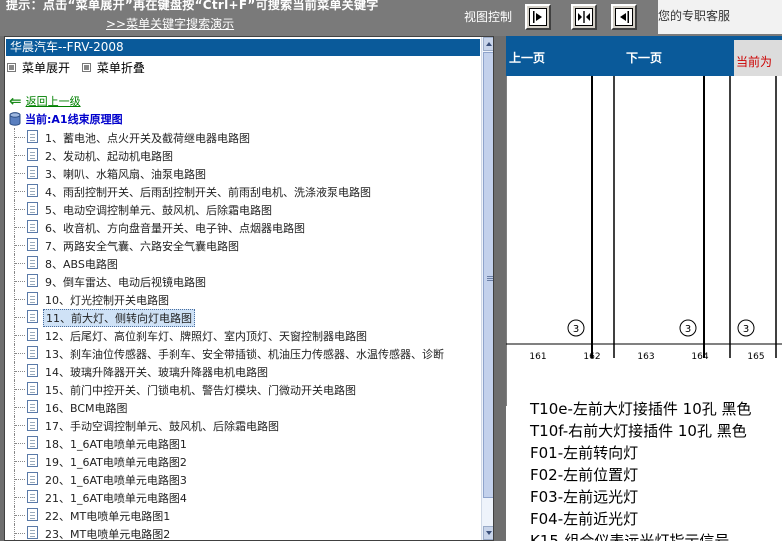 This screenshot has width=782, height=541. I want to click on tree-item: 14、玻璃升降器开关、玻璃升降器电机电路图, so click(243, 371).